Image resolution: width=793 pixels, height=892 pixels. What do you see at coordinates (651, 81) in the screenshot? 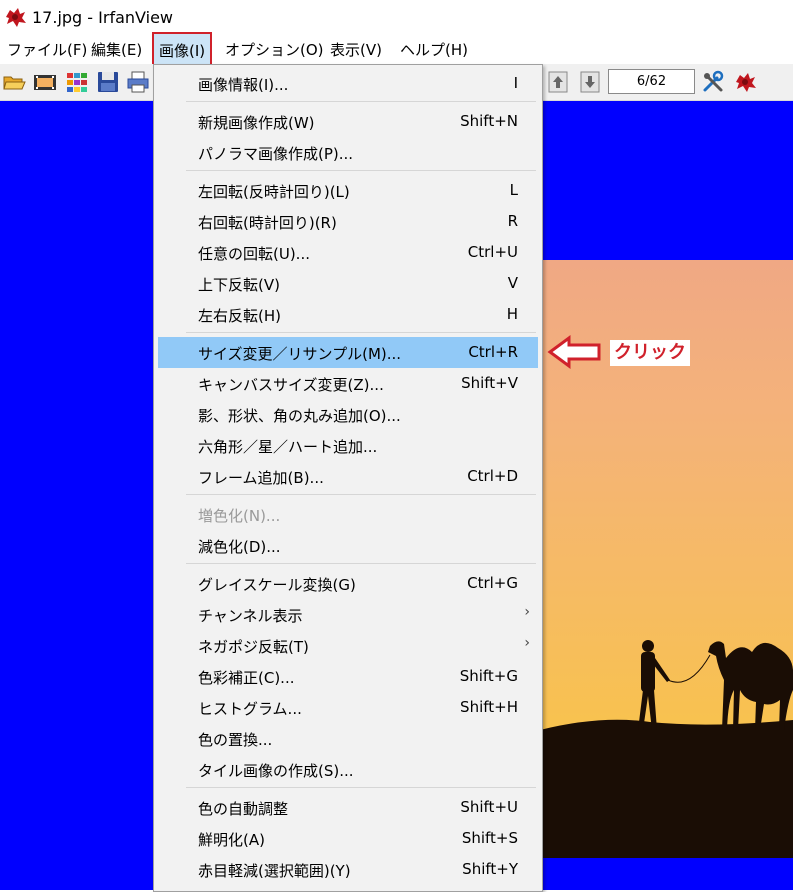
I see `page-counter: 6/62` at bounding box center [651, 81].